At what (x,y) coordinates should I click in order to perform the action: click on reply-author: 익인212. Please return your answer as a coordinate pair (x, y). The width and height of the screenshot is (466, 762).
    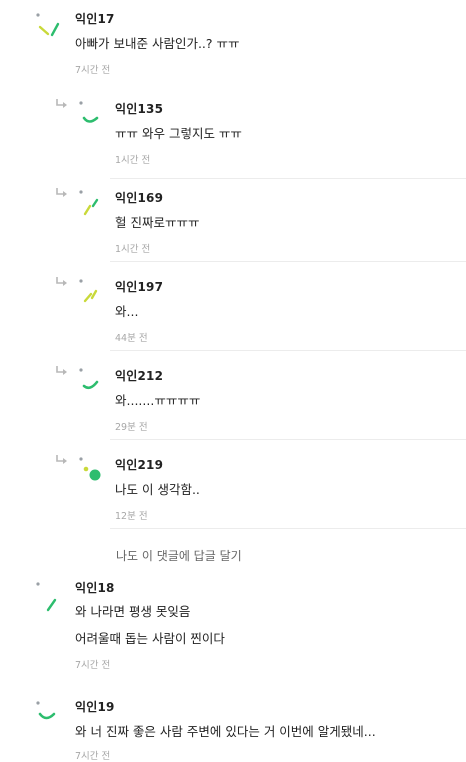
    Looking at the image, I should click on (139, 375).